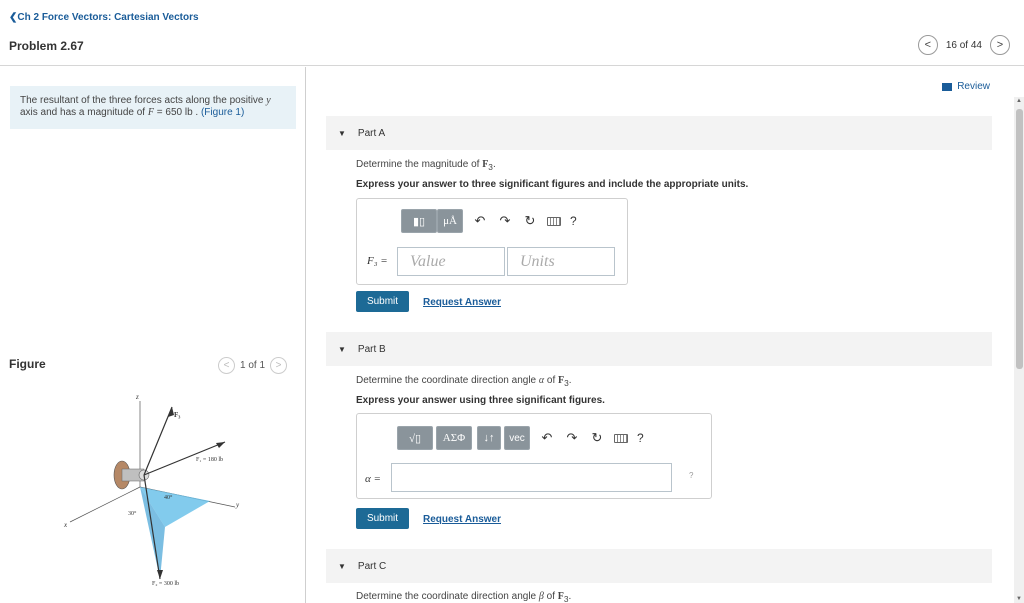 The width and height of the screenshot is (1024, 603). What do you see at coordinates (237, 505) in the screenshot?
I see `label-y: y` at bounding box center [237, 505].